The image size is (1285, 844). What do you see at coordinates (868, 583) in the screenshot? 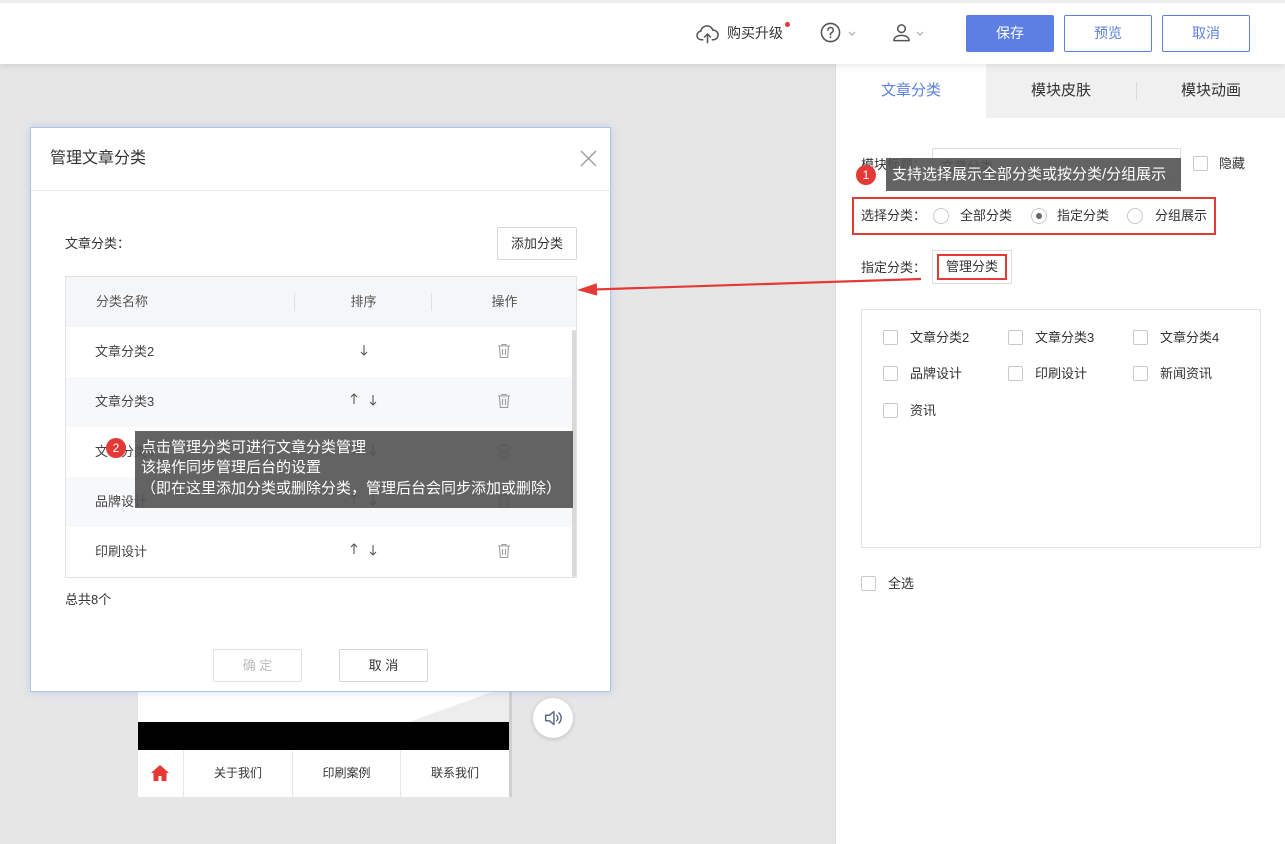
I see `select-all-checkbox` at bounding box center [868, 583].